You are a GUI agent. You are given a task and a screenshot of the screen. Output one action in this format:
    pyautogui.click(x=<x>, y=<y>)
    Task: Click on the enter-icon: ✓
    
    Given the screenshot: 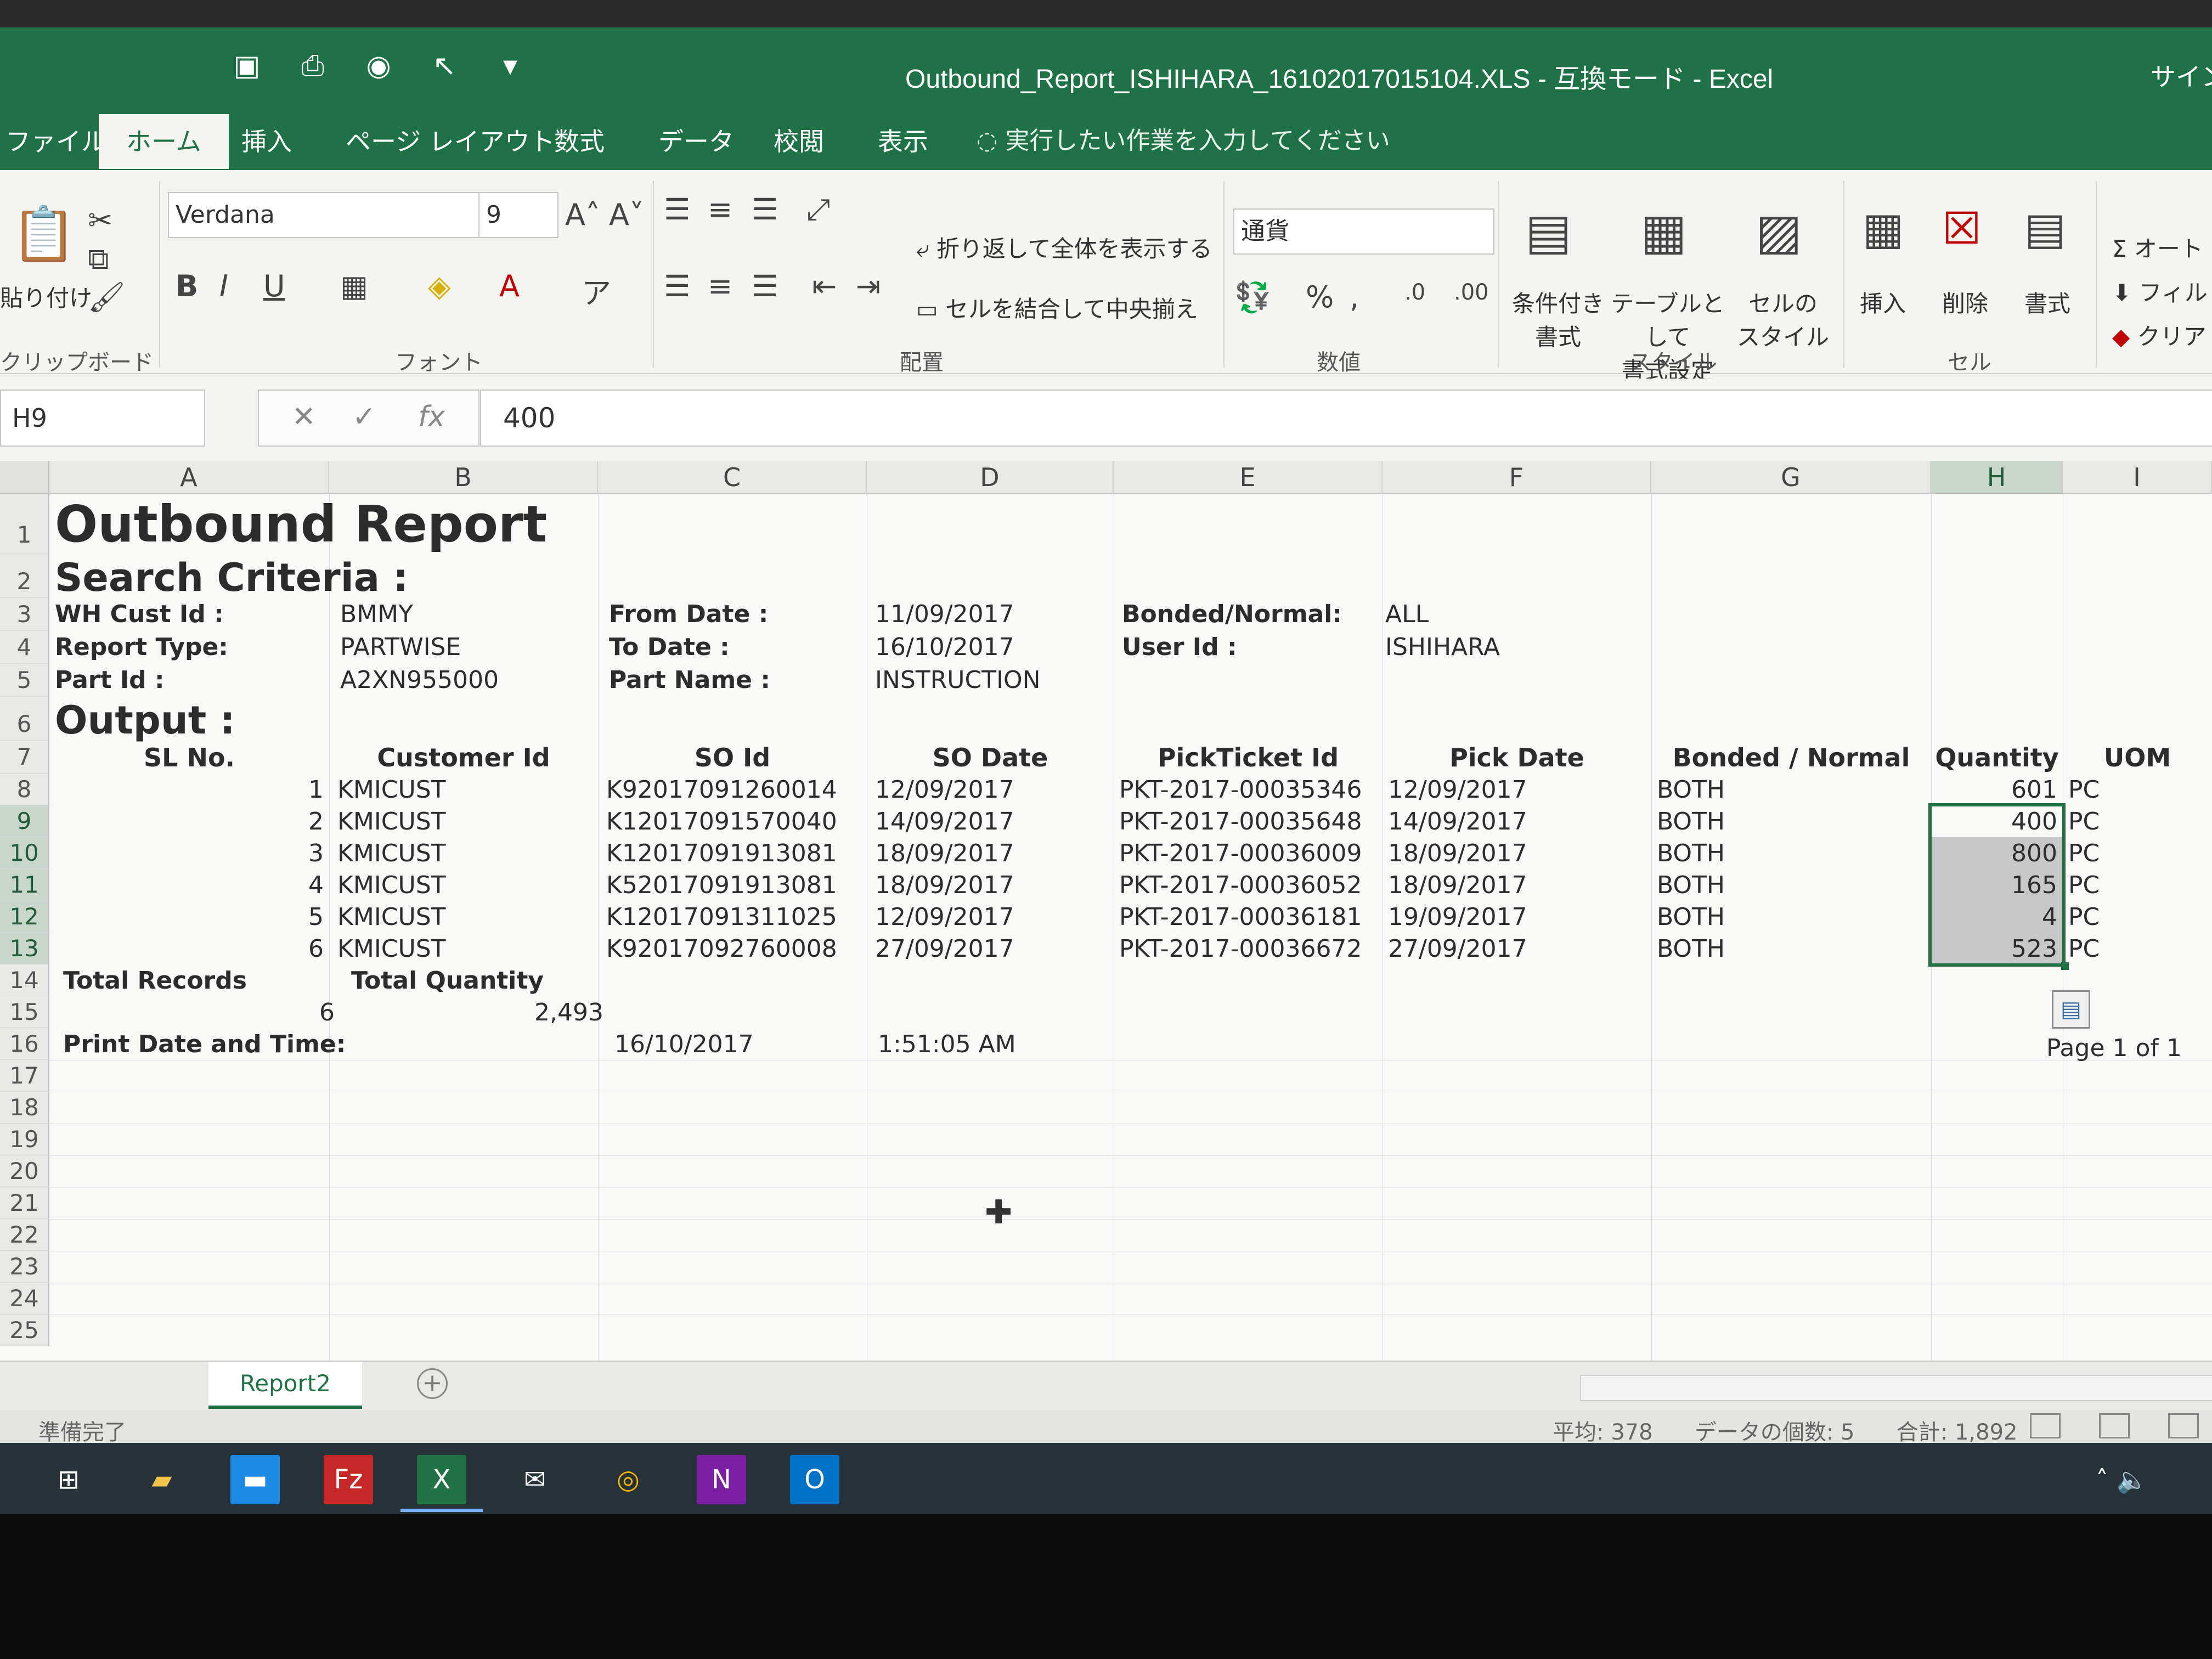 What is the action you would take?
    pyautogui.click(x=364, y=417)
    